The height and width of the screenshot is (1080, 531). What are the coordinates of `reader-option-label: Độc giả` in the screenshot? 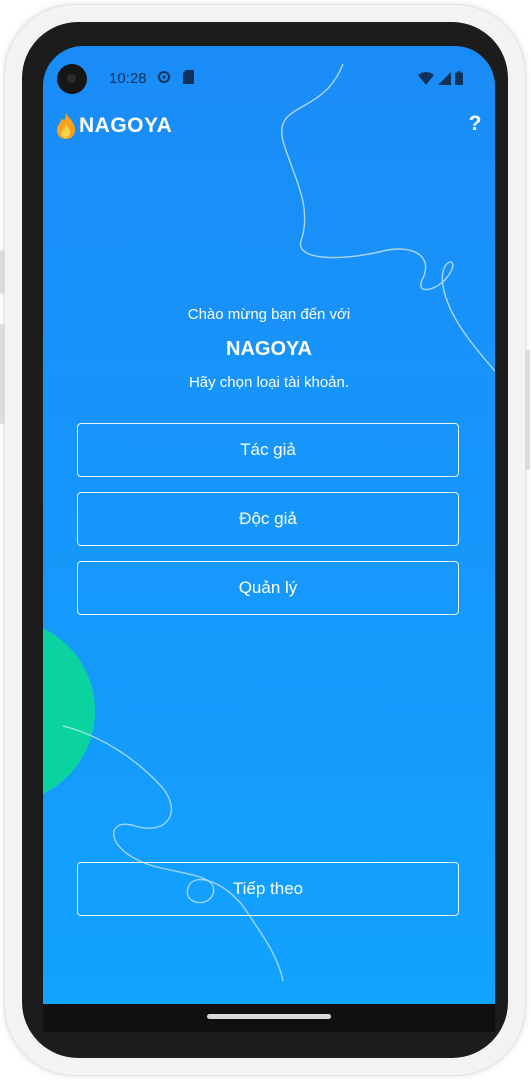 It's located at (268, 518).